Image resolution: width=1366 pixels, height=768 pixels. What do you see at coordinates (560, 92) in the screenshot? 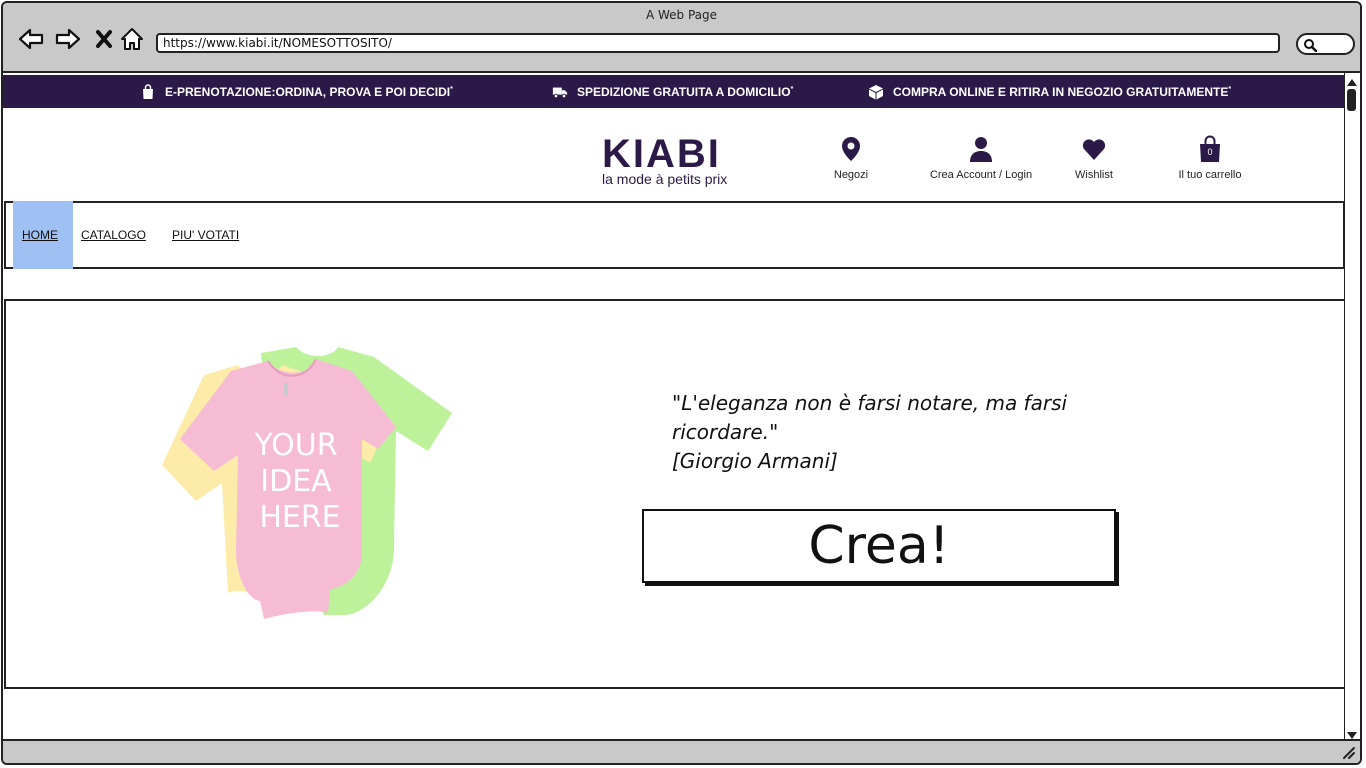
I see `truck-icon` at bounding box center [560, 92].